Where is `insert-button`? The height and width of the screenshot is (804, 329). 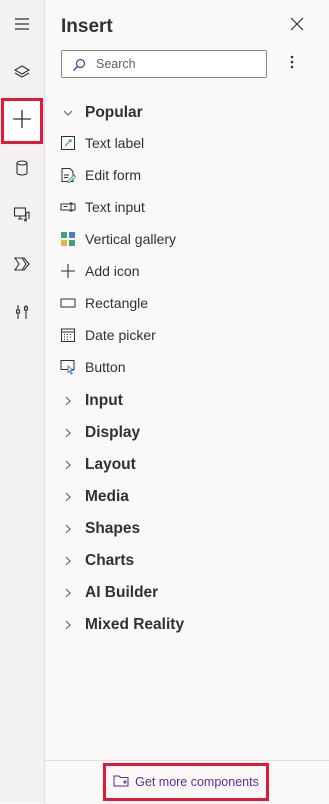
insert-button is located at coordinates (22, 121).